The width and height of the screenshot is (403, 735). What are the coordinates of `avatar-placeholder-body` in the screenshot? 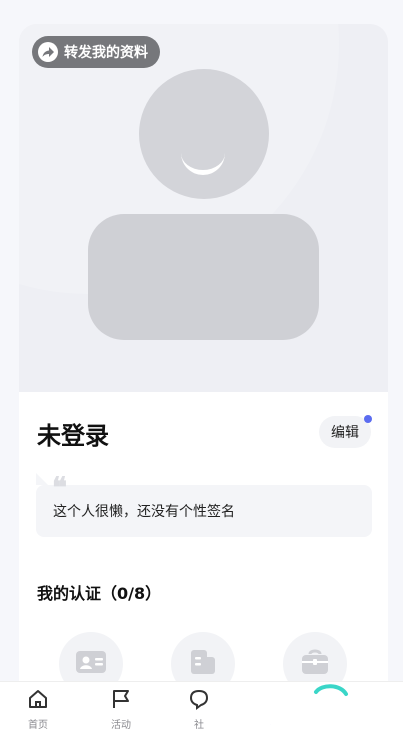 It's located at (203, 277).